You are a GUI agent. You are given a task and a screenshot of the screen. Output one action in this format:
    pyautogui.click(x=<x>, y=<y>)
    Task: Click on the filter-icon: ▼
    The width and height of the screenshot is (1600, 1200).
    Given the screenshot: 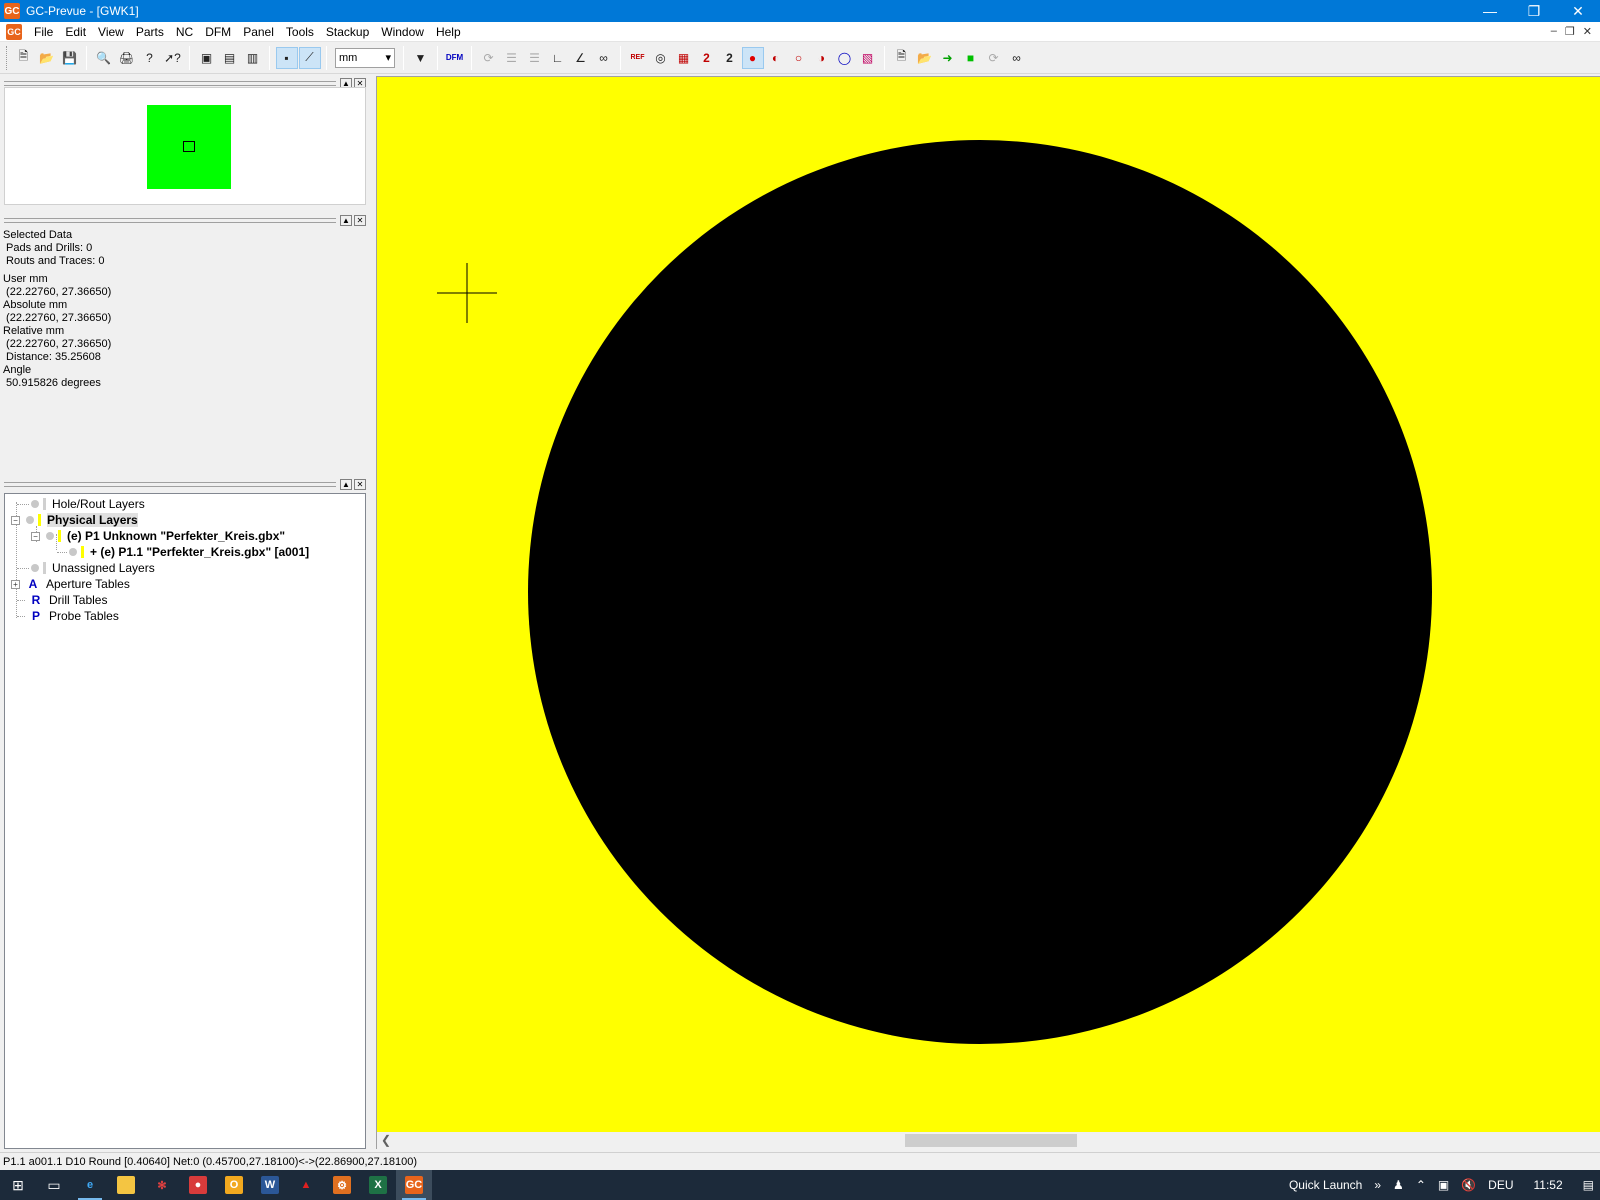 What is the action you would take?
    pyautogui.click(x=421, y=58)
    